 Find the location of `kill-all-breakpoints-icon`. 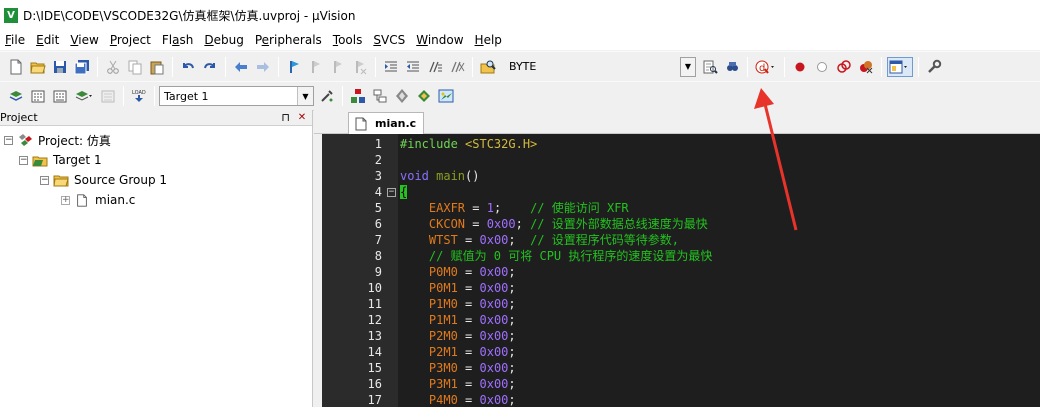

kill-all-breakpoints-icon is located at coordinates (866, 67).